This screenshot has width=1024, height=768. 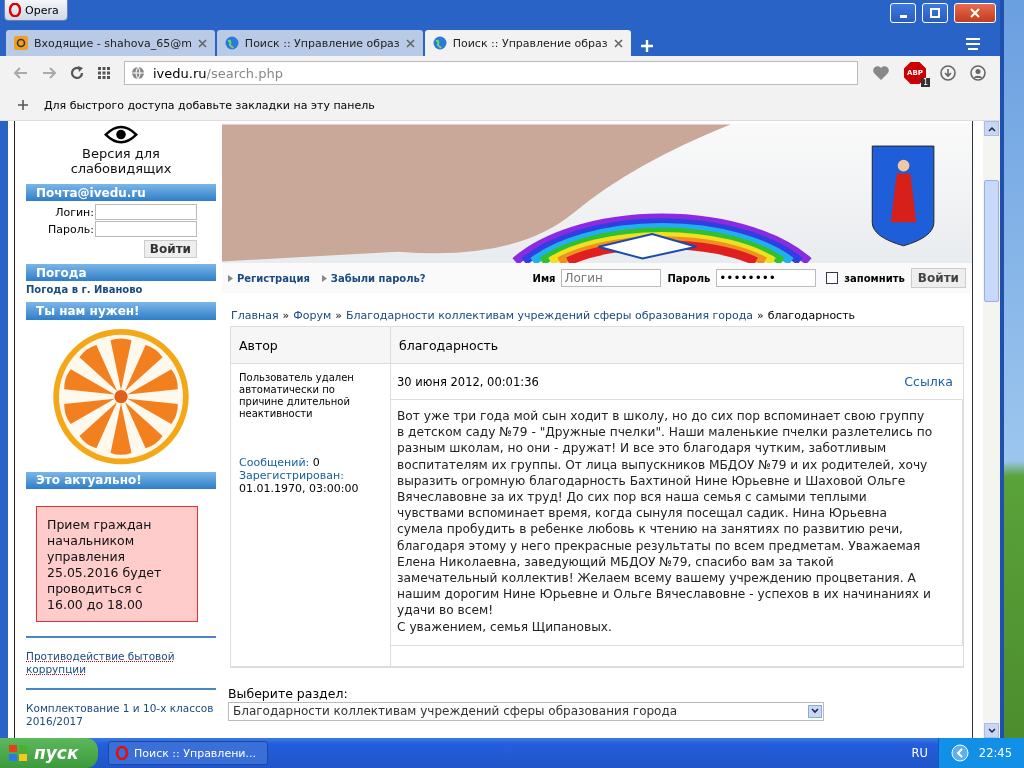 What do you see at coordinates (297, 396) in the screenshot?
I see `author-name: Пользователь удален автоматически по причине длительной неактивности` at bounding box center [297, 396].